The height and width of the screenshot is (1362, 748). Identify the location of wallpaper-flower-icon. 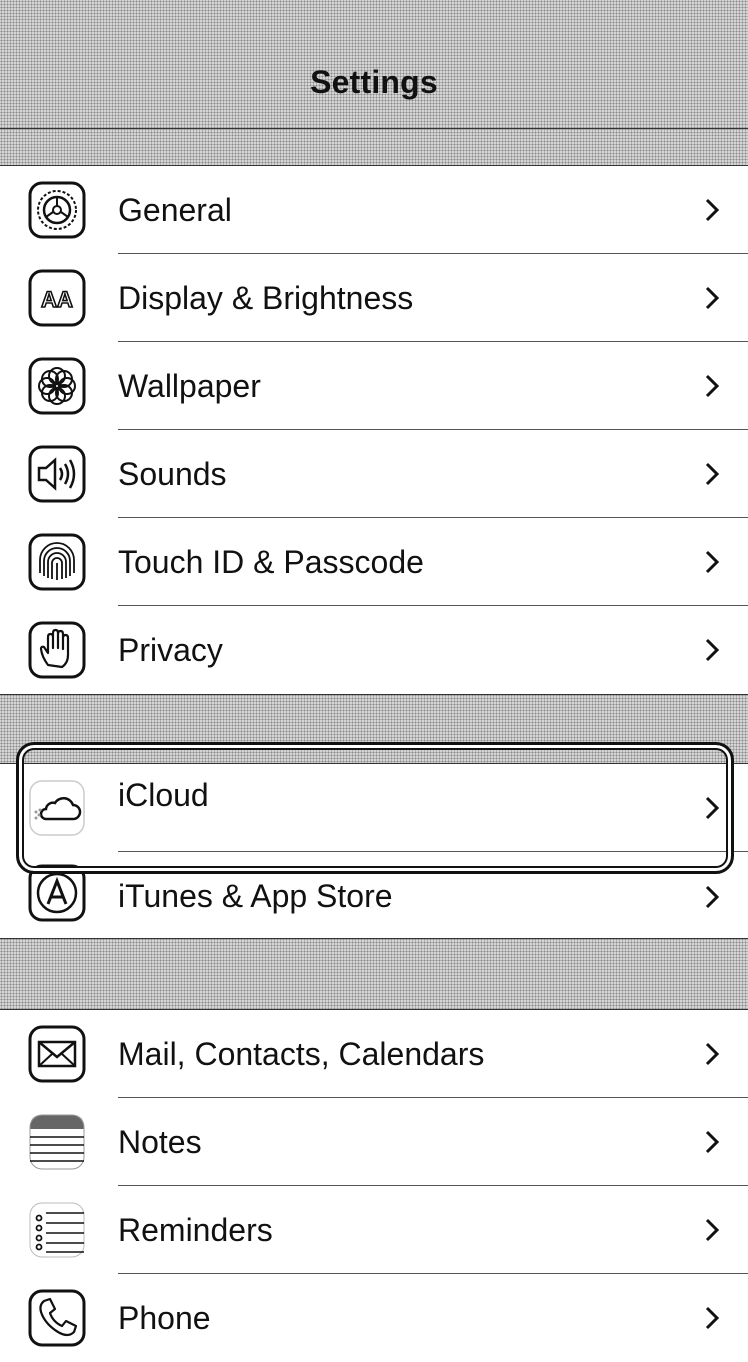
(57, 386).